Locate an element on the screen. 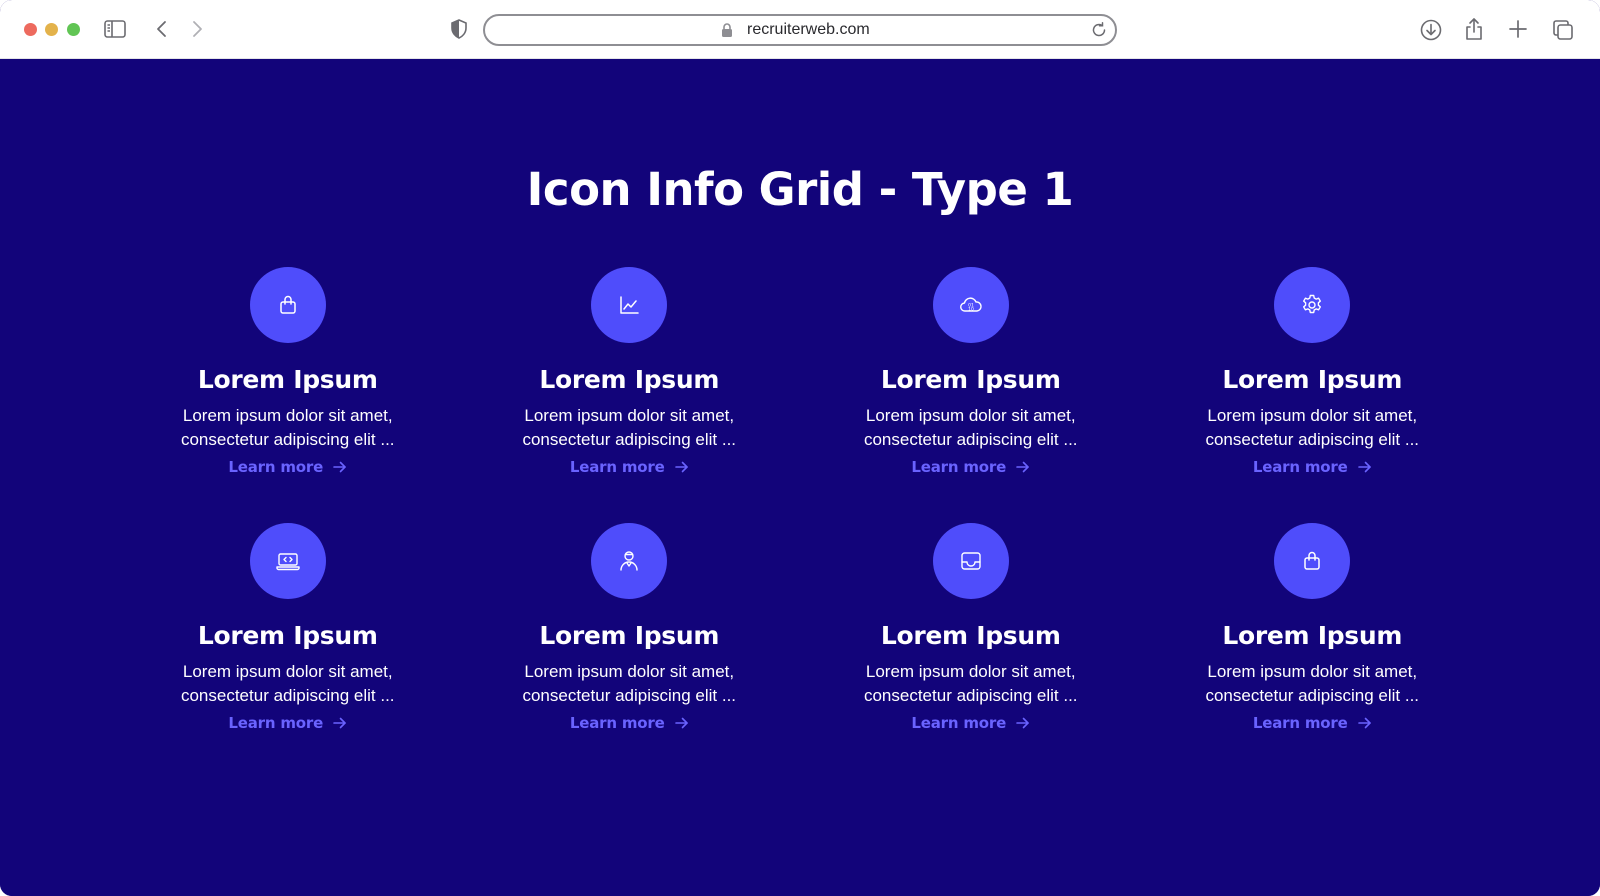 The image size is (1600, 896). address-bar: recruiterweb.com is located at coordinates (800, 30).